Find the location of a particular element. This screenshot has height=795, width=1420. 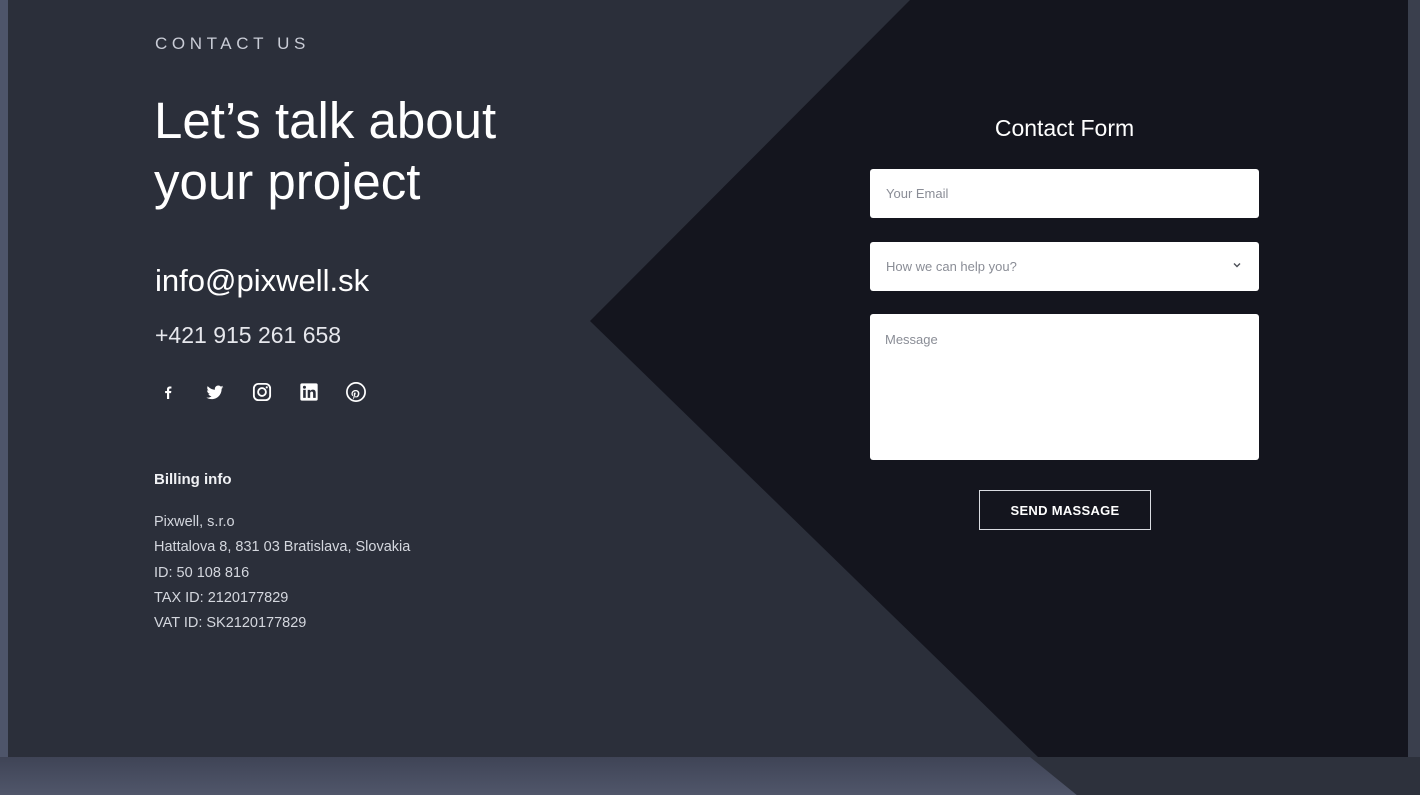

linkedin-icon is located at coordinates (309, 392).